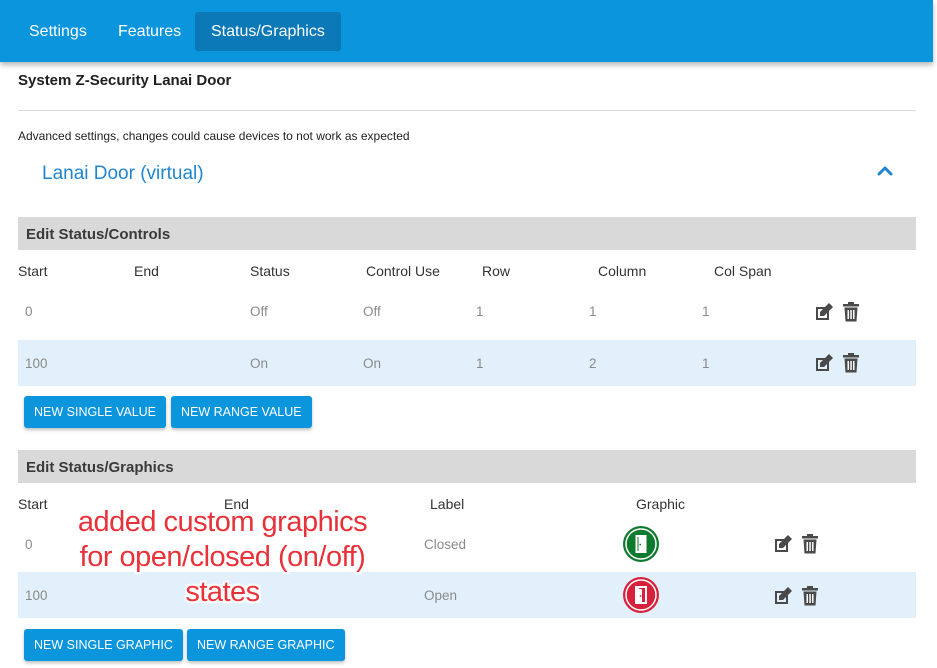 This screenshot has height=668, width=937. I want to click on section-title: Edit Status/Graphics, so click(100, 467).